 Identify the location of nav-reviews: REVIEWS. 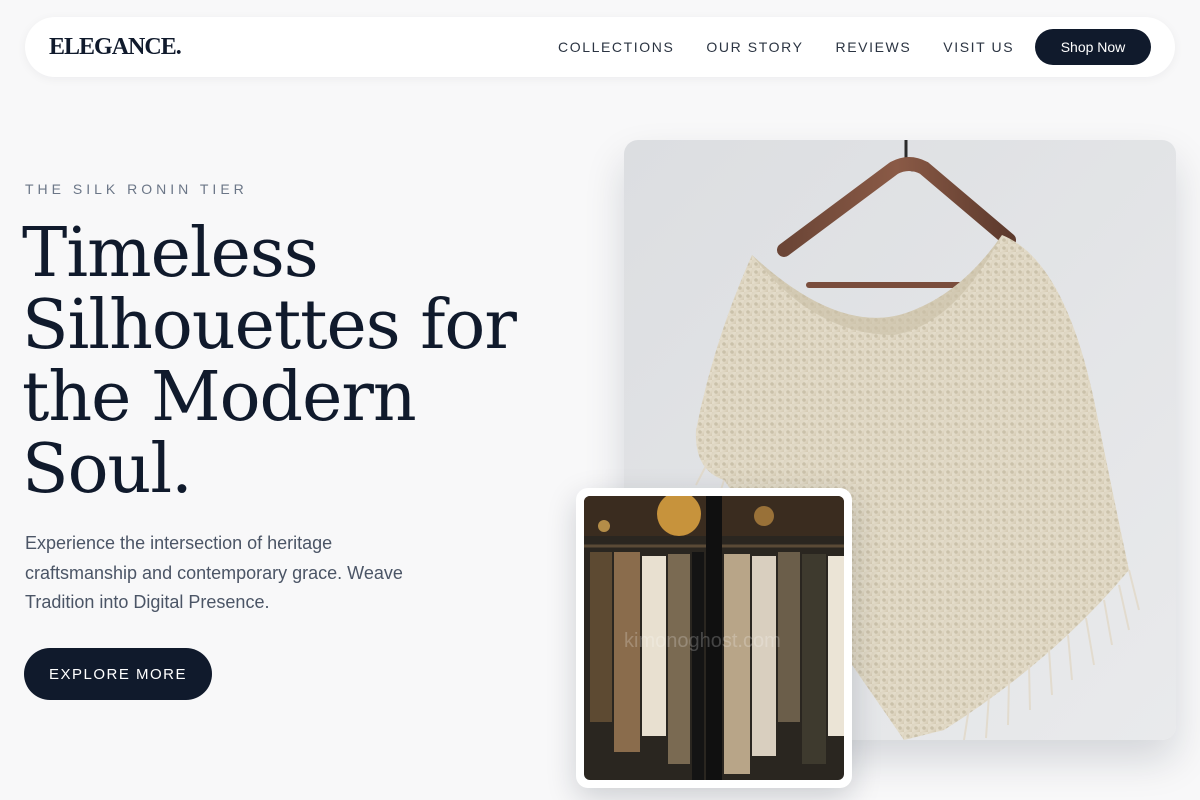
(874, 47).